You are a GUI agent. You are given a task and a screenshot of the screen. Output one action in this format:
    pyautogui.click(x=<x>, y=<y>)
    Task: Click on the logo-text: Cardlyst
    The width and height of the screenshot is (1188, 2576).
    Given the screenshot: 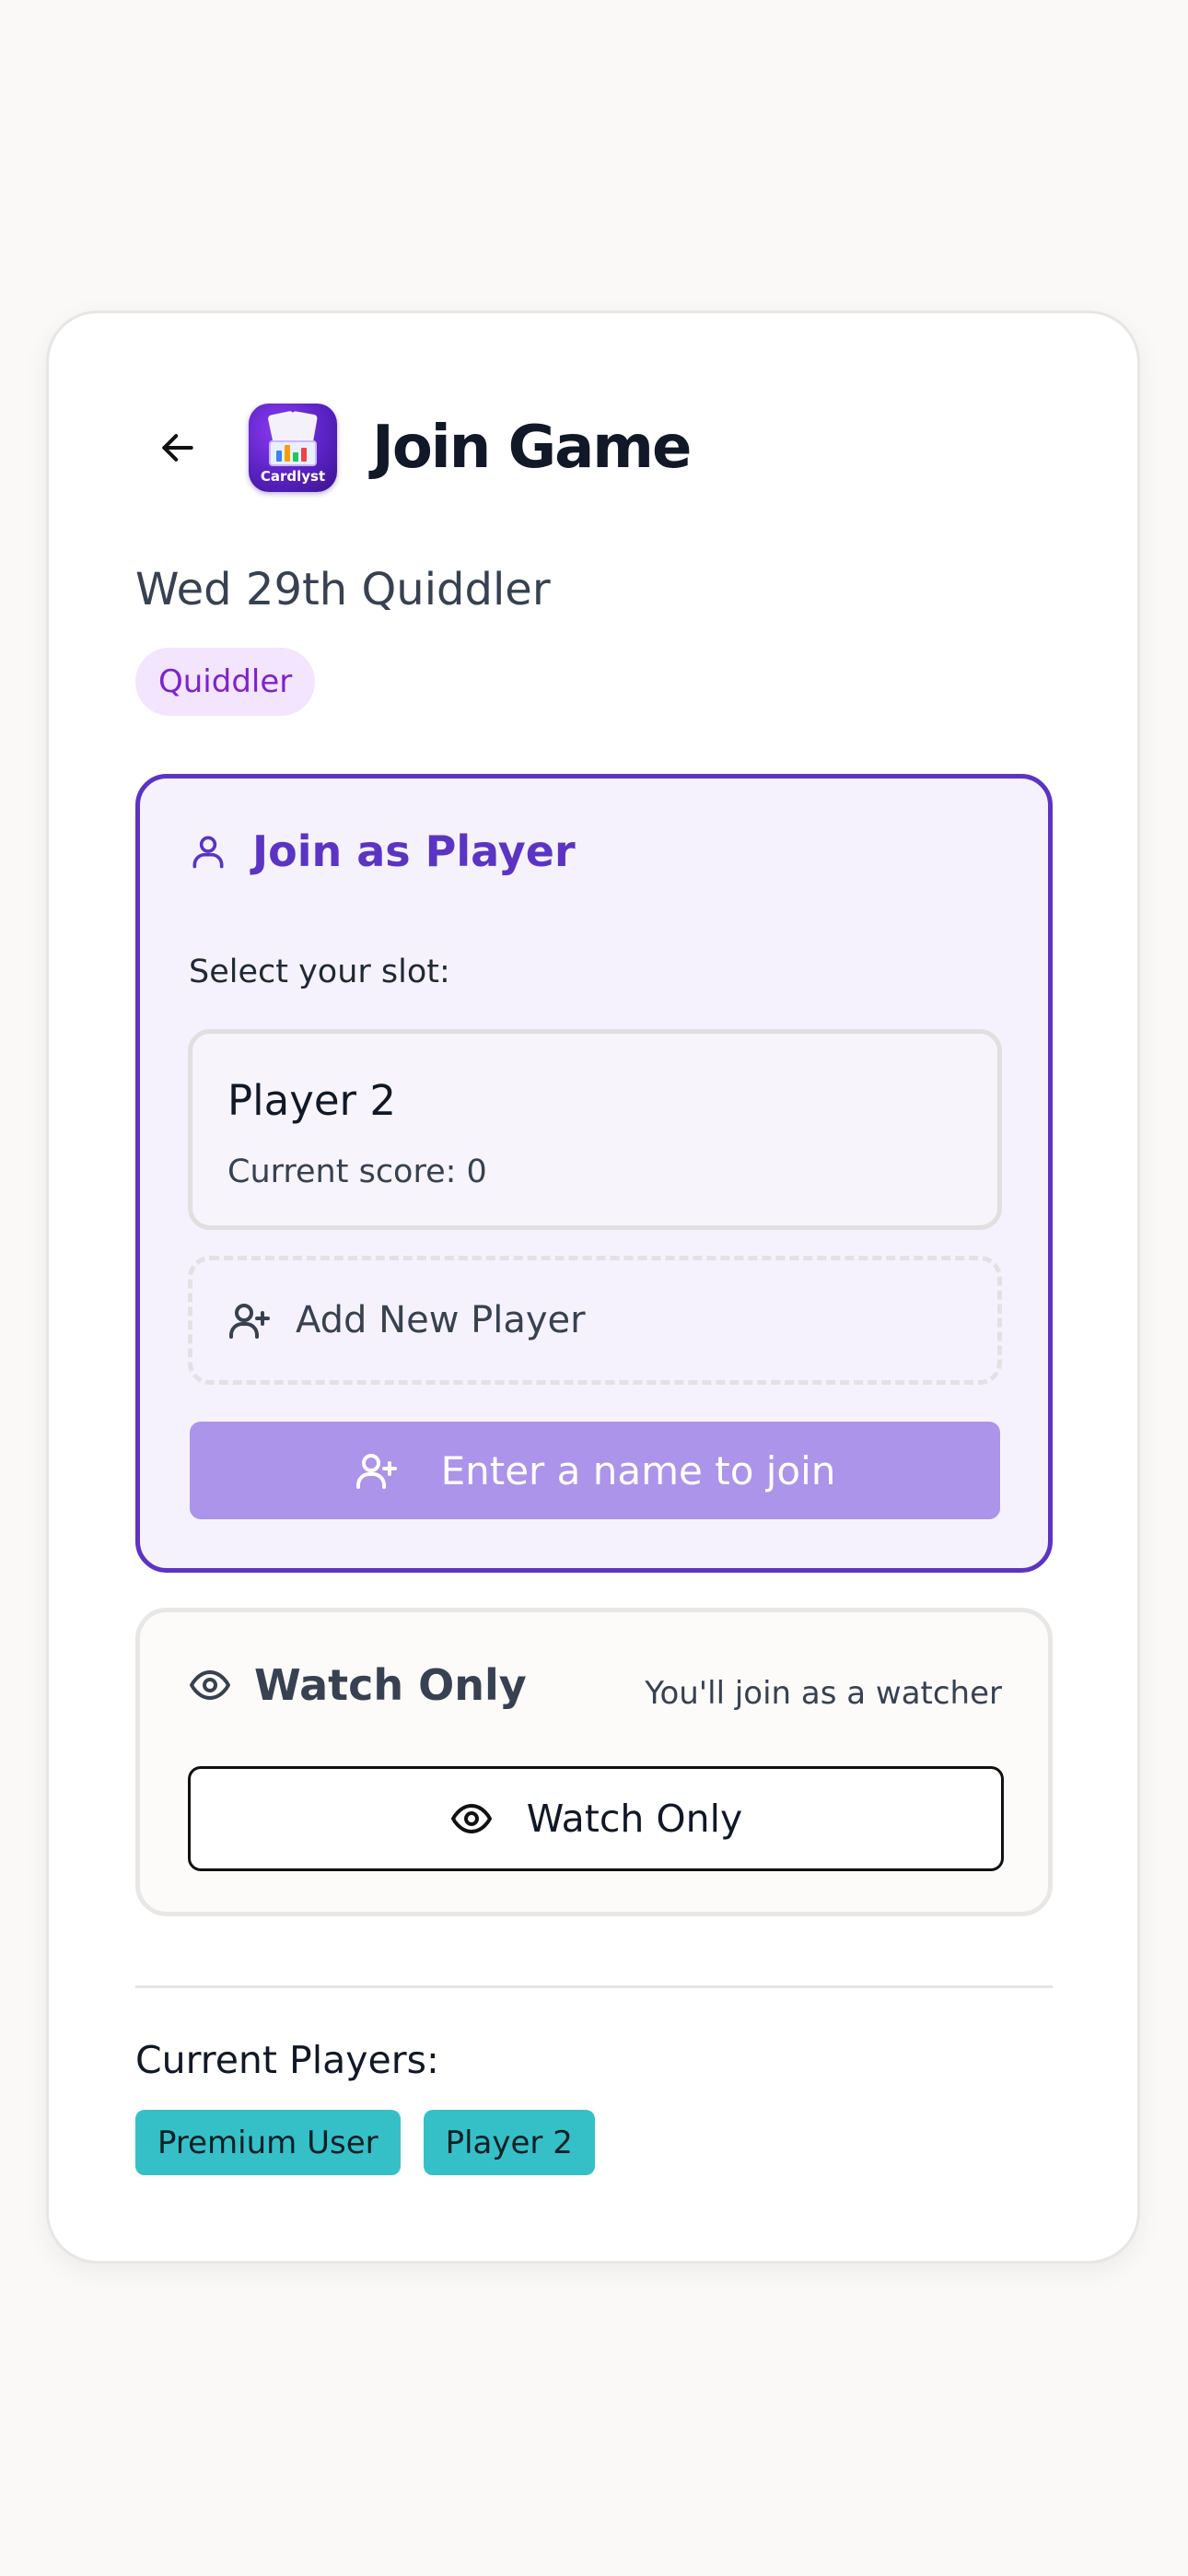 What is the action you would take?
    pyautogui.click(x=293, y=476)
    